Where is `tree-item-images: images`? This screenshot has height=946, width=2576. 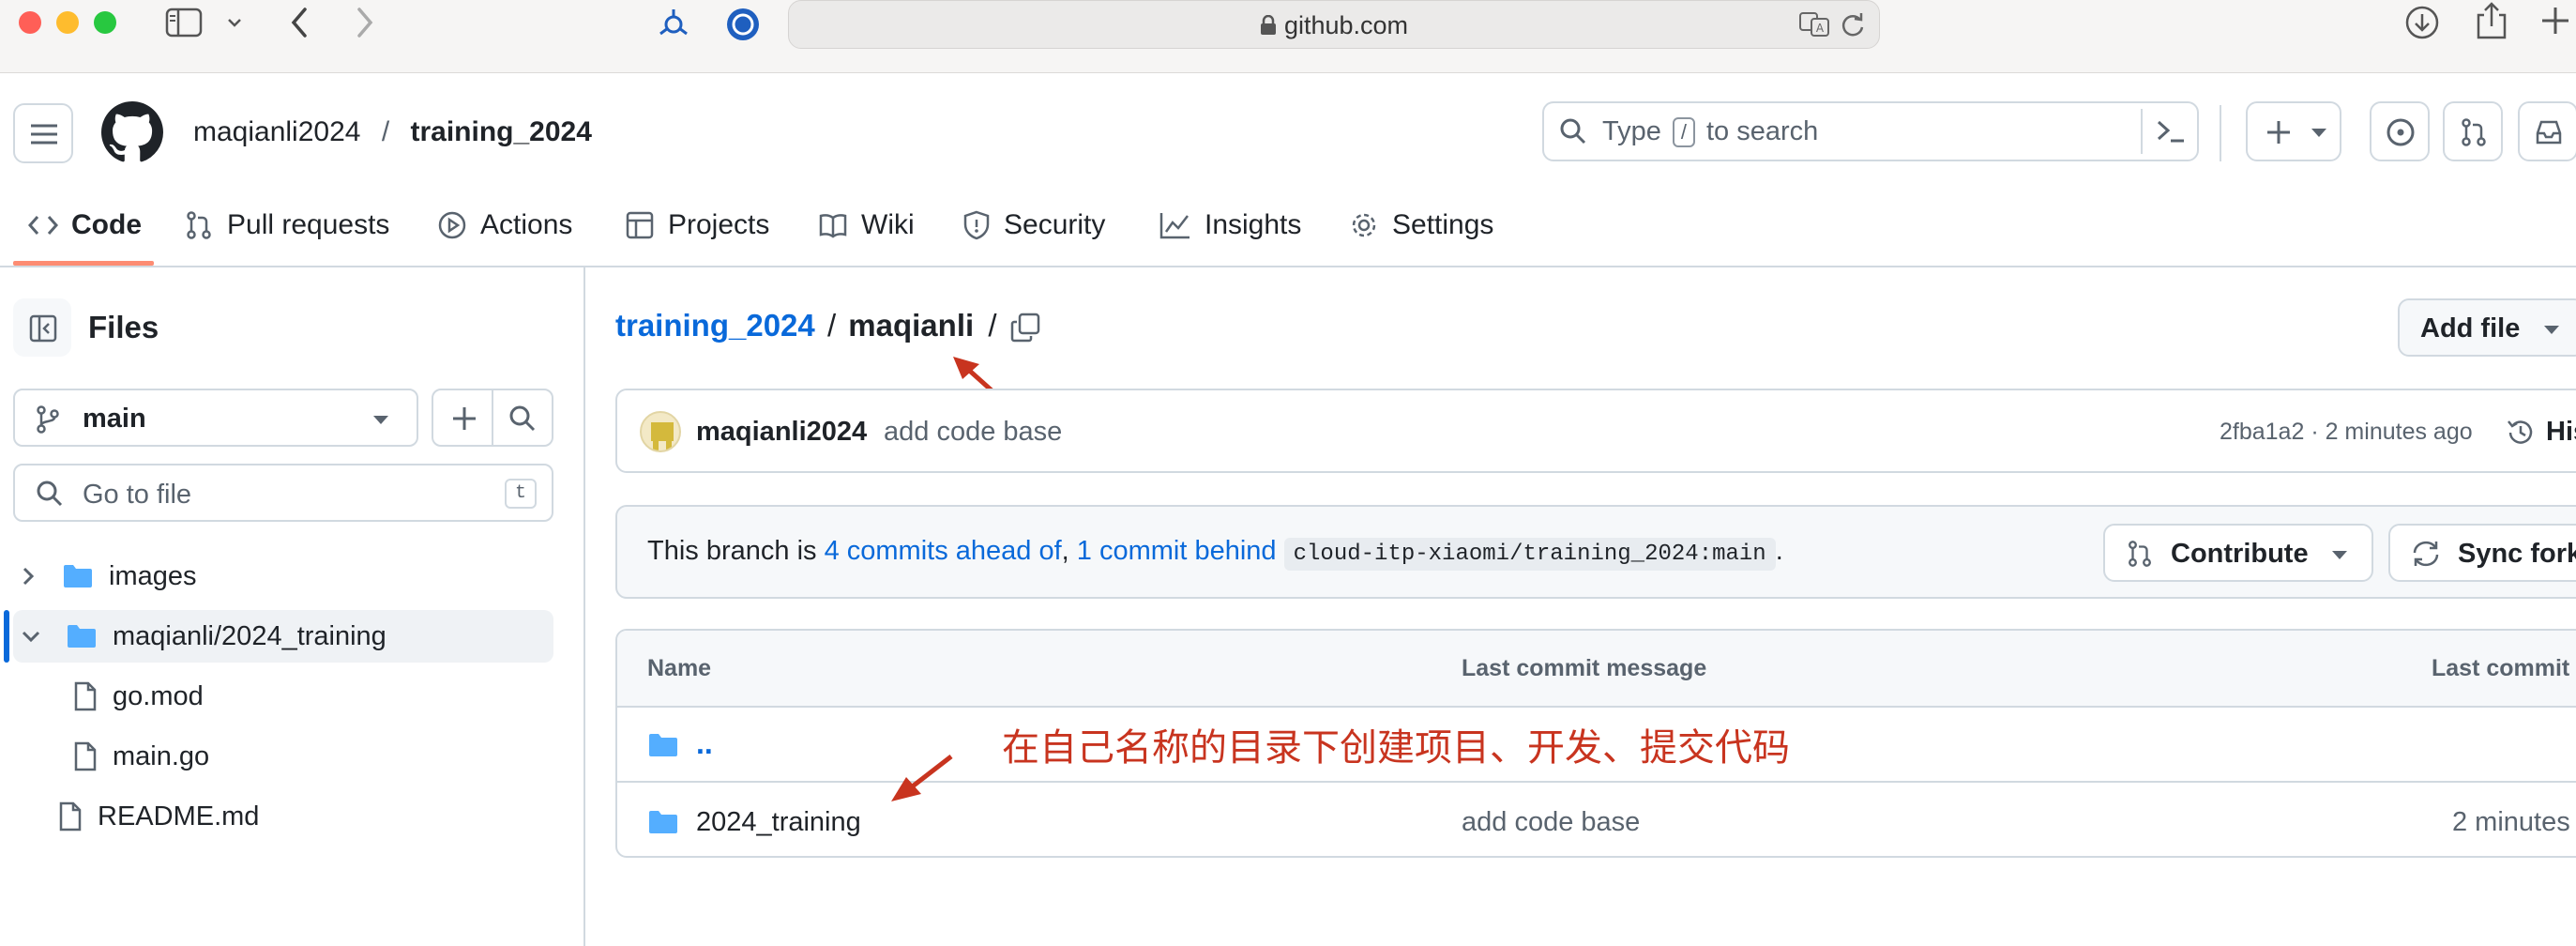 tree-item-images: images is located at coordinates (283, 576).